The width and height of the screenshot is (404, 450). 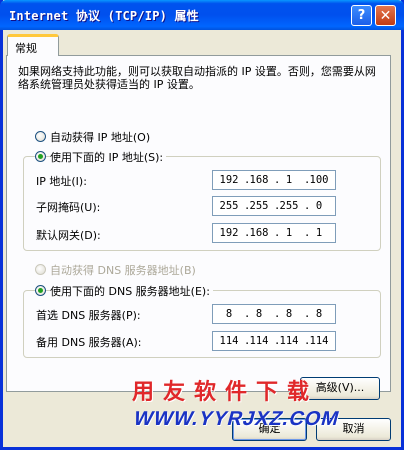 I want to click on close-icon: ✕, so click(x=385, y=15).